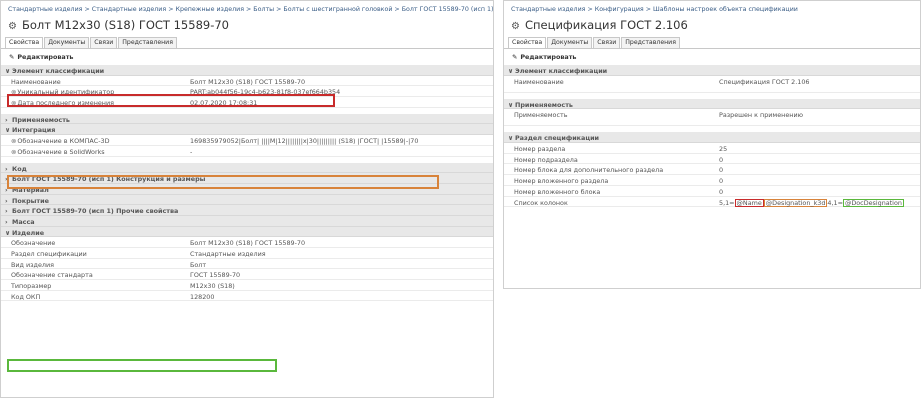  I want to click on page-title: ⚙ Спецификация ГОСТ 2.106, so click(599, 25).